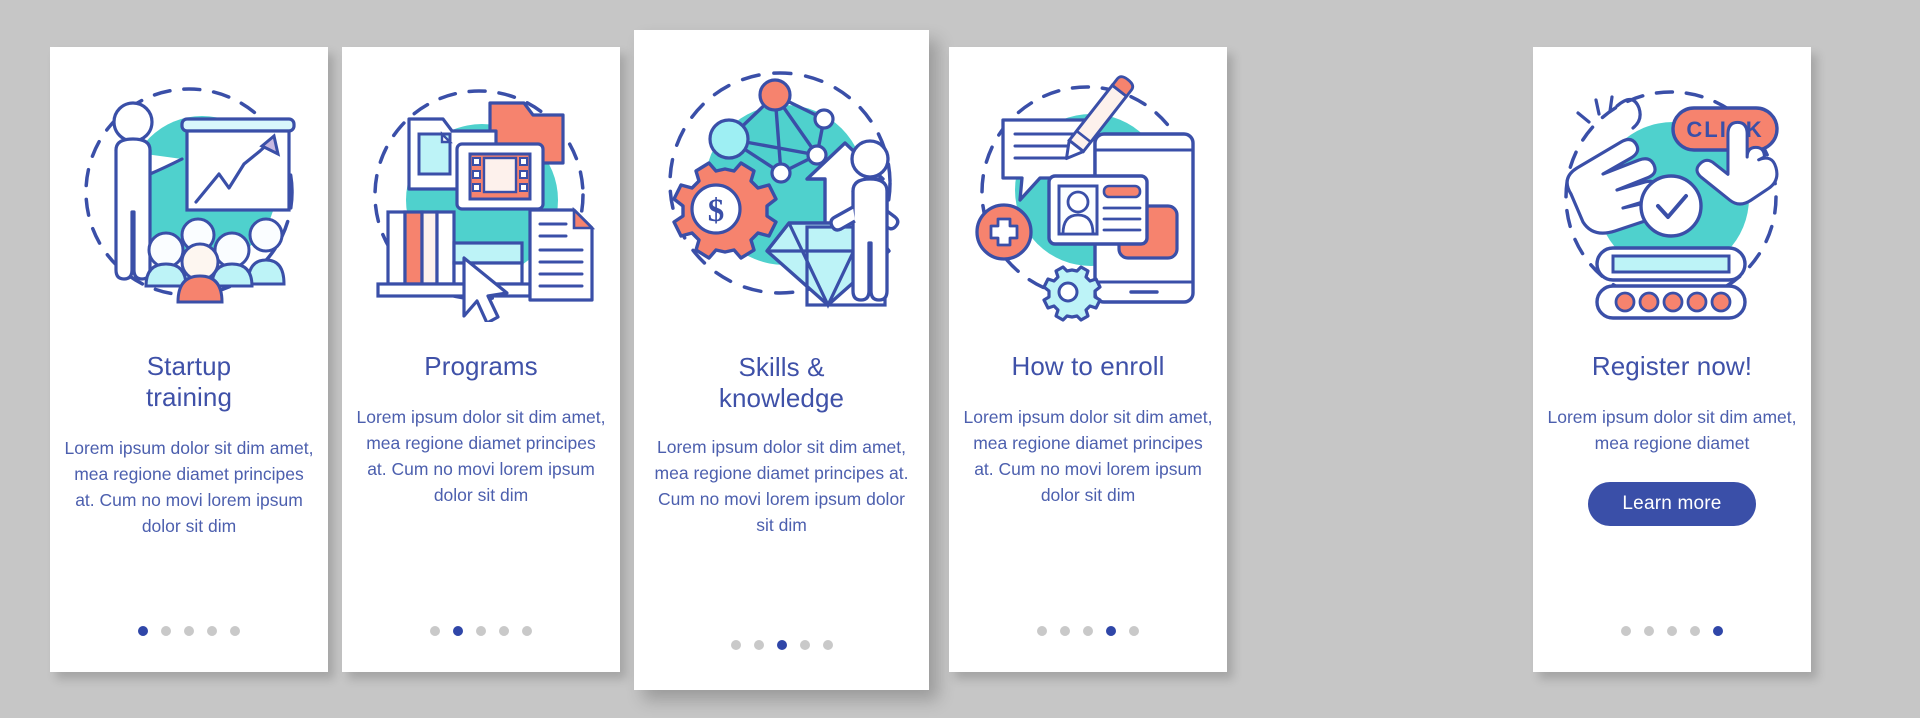 Image resolution: width=1920 pixels, height=718 pixels. Describe the element at coordinates (189, 197) in the screenshot. I see `illustration-presenter-chart-audience` at that location.